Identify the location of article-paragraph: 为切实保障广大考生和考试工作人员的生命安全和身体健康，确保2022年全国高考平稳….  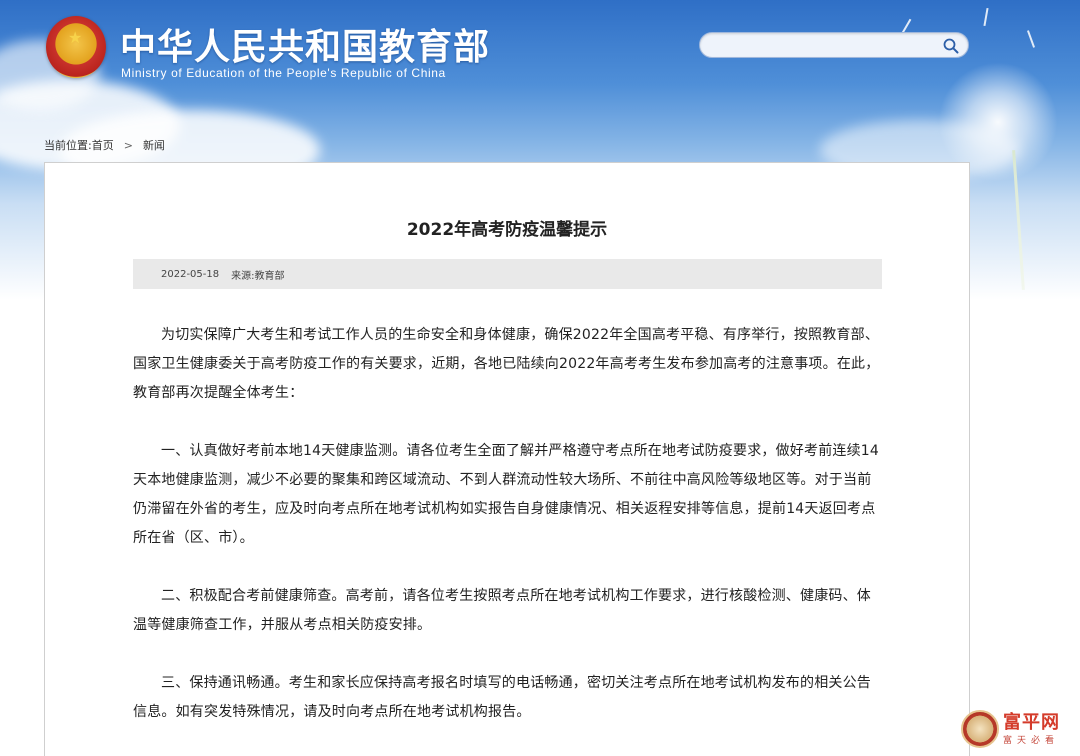
(506, 364).